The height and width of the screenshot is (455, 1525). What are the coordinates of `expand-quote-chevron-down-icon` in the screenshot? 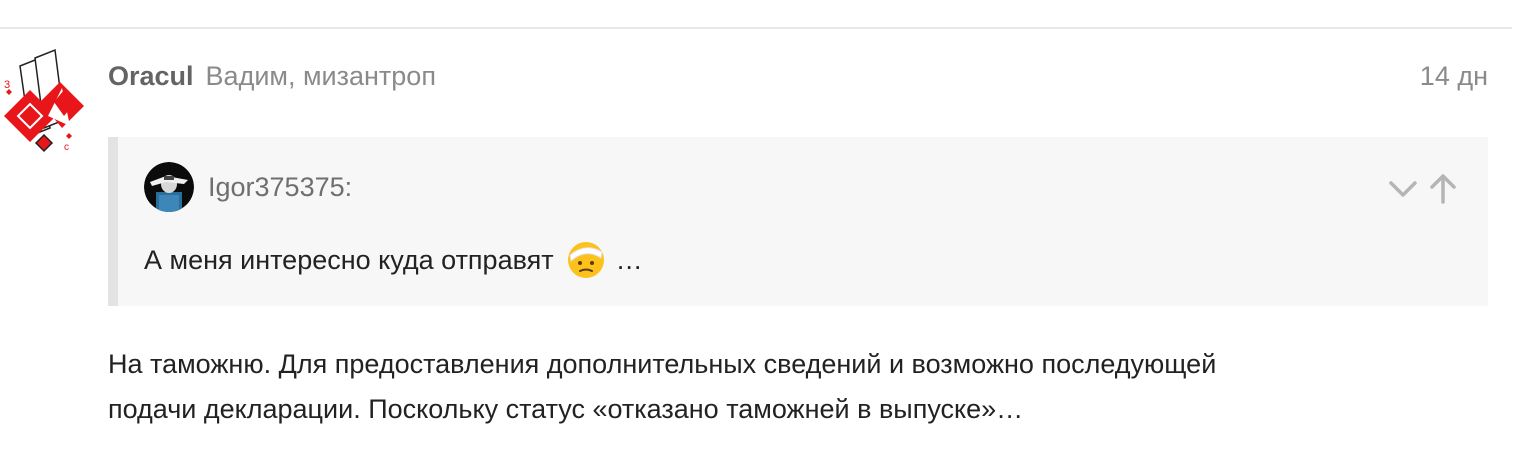 It's located at (1403, 189).